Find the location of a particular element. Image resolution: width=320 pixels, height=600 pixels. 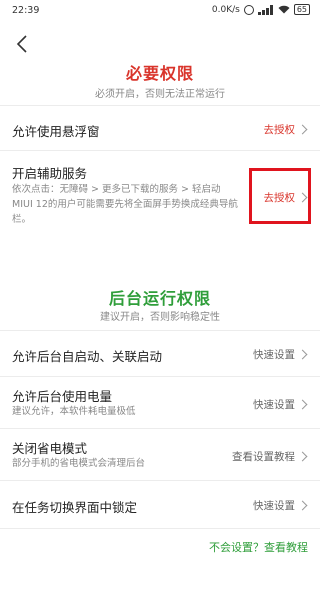

lock-in-recents-row: 在任务切换界面中锁定 快速设置 is located at coordinates (160, 504).